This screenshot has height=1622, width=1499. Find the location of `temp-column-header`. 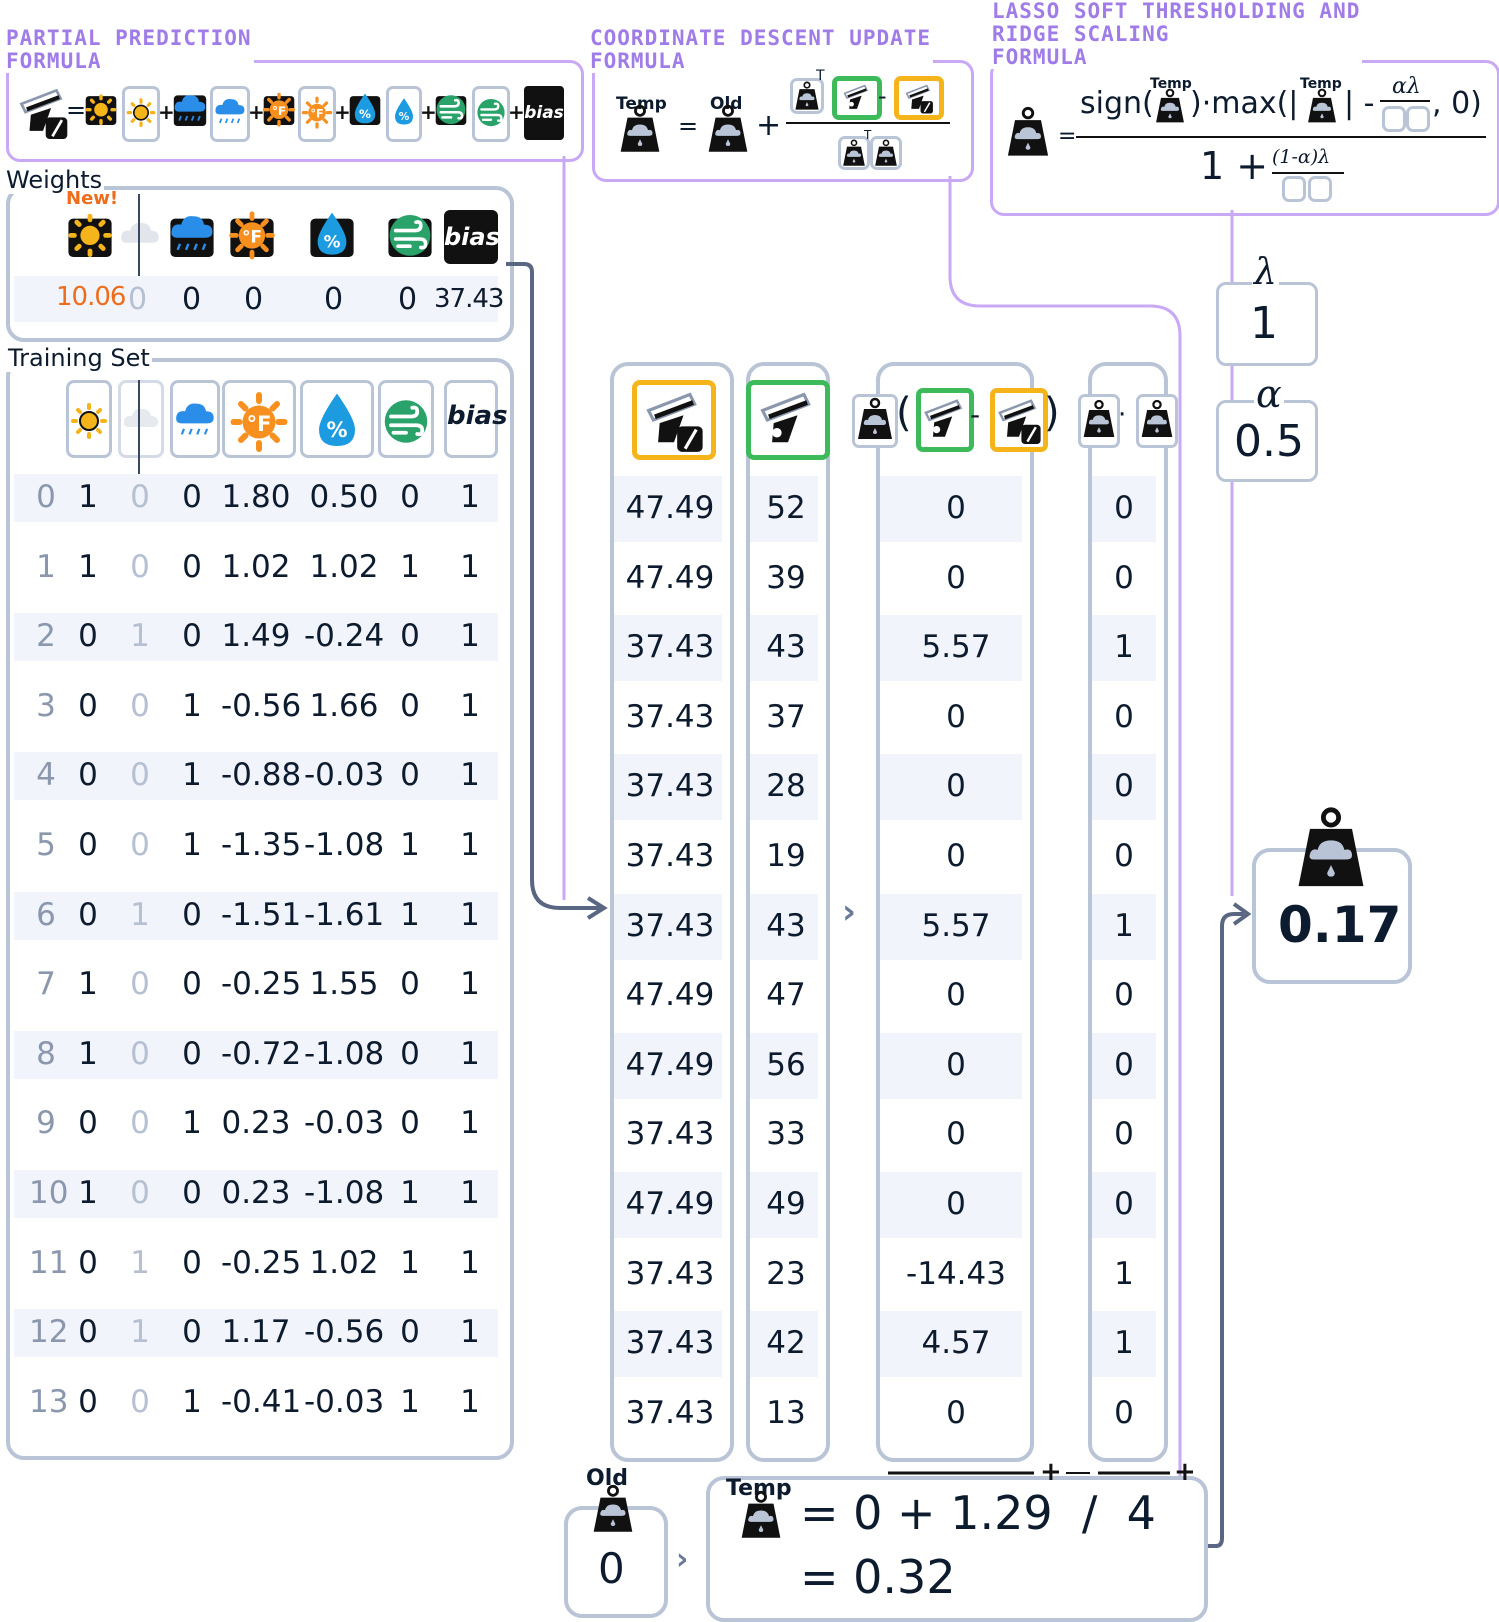

temp-column-header is located at coordinates (259, 419).